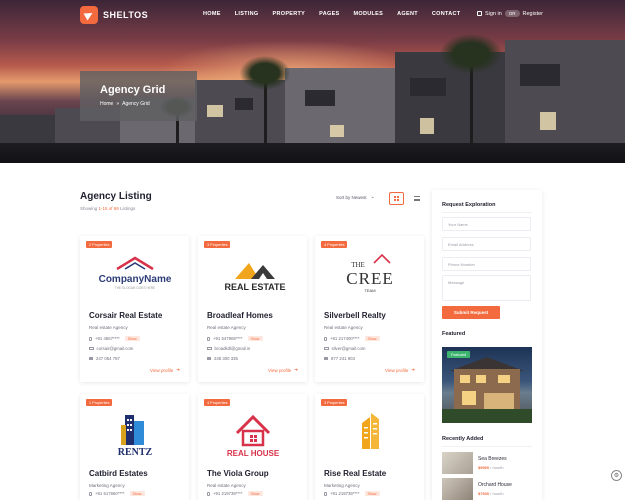 Image resolution: width=625 pixels, height=500 pixels. What do you see at coordinates (493, 14) in the screenshot?
I see `sign-in-link: Sign in` at bounding box center [493, 14].